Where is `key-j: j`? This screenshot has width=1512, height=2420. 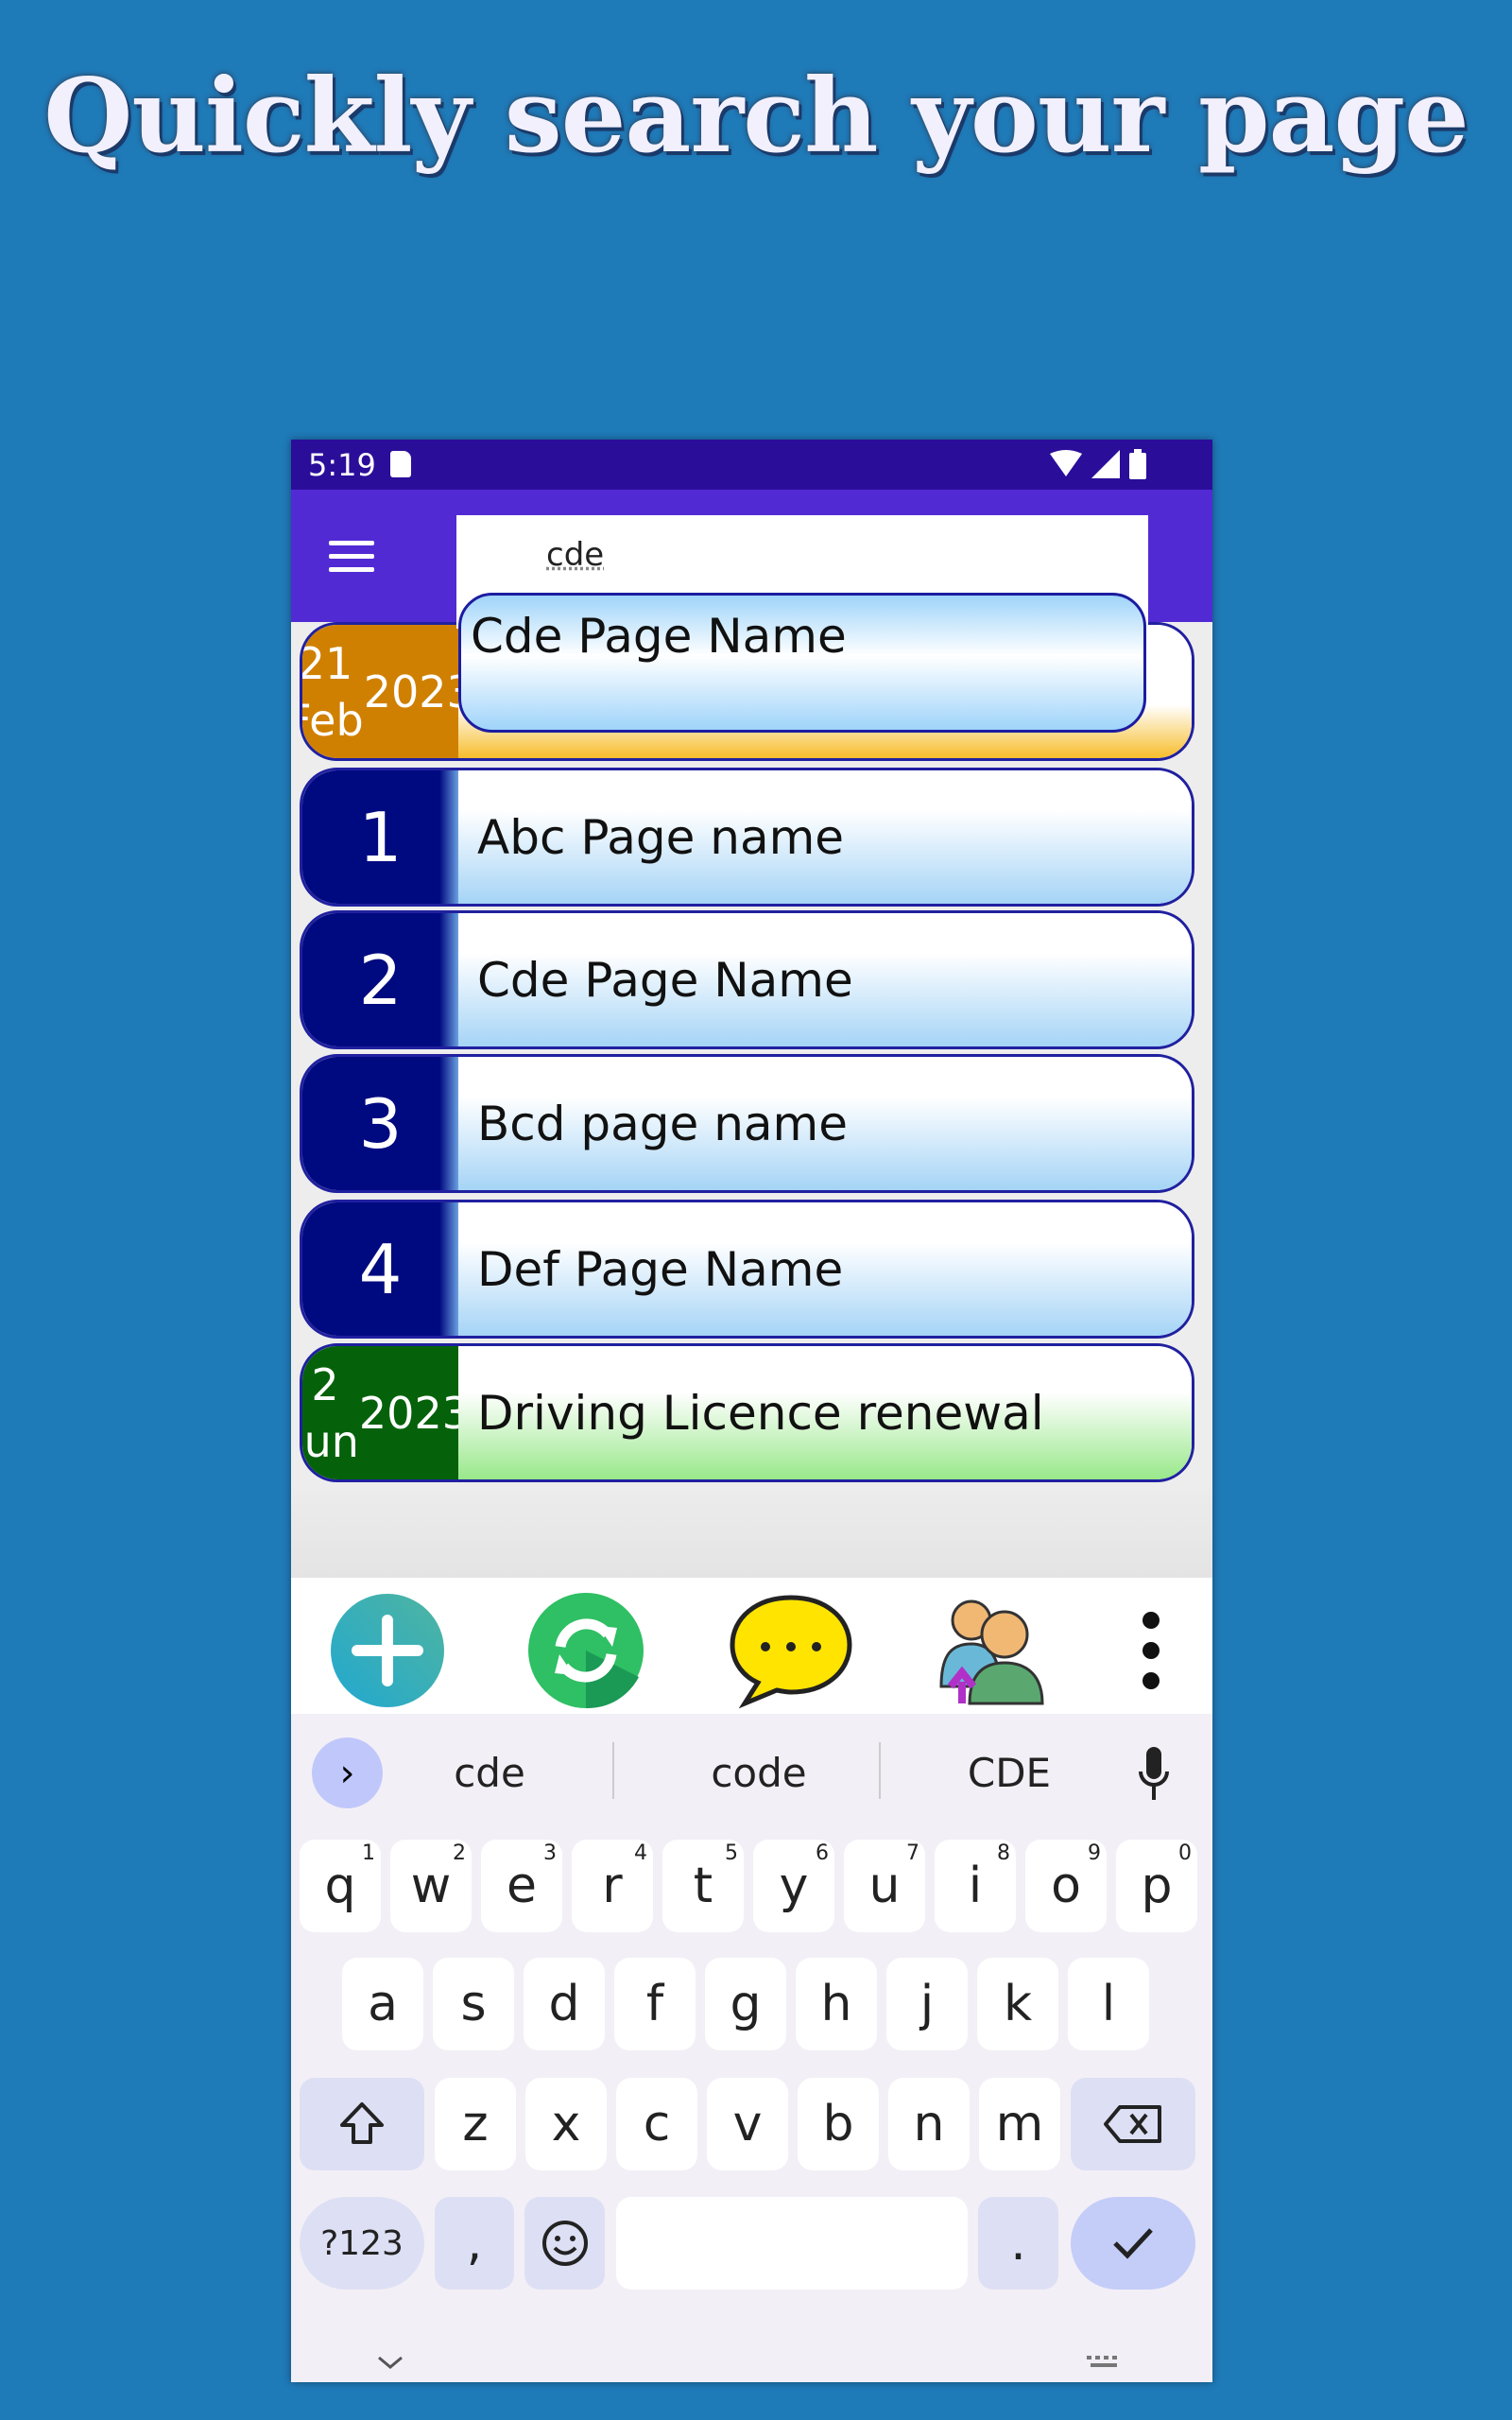 key-j: j is located at coordinates (927, 2004).